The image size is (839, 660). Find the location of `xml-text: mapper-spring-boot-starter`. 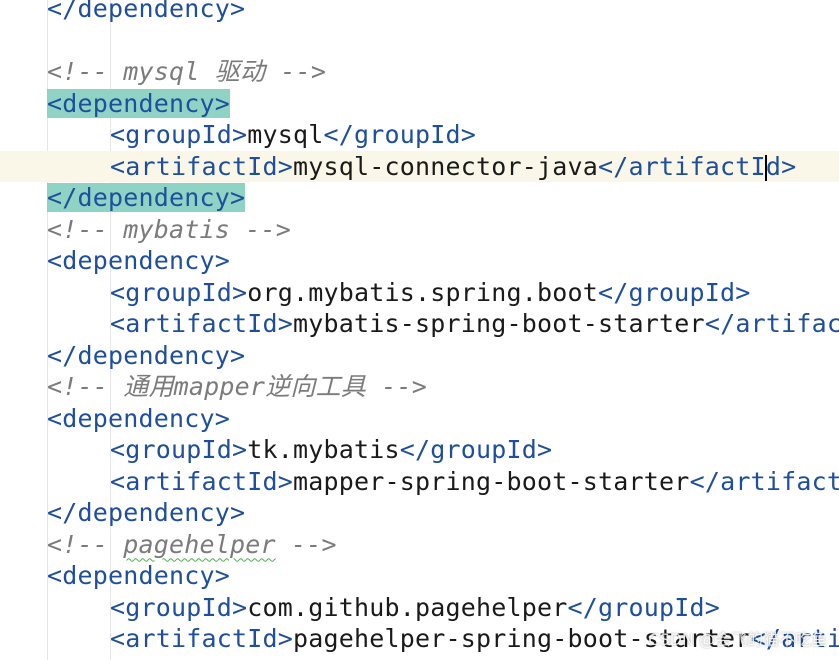

xml-text: mapper-spring-boot-starter is located at coordinates (491, 481).